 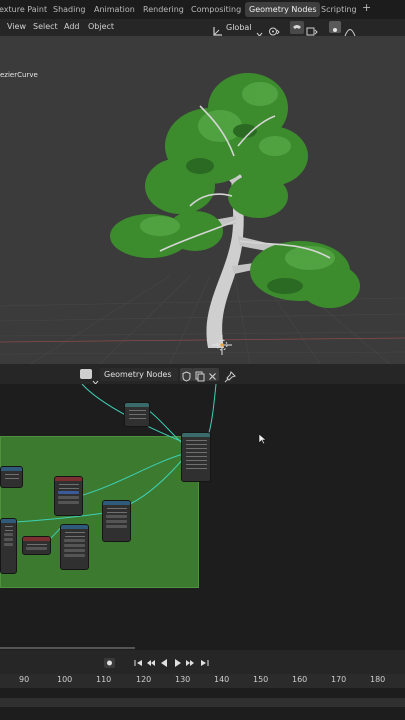 I want to click on timeline-track-area, so click(x=202, y=704).